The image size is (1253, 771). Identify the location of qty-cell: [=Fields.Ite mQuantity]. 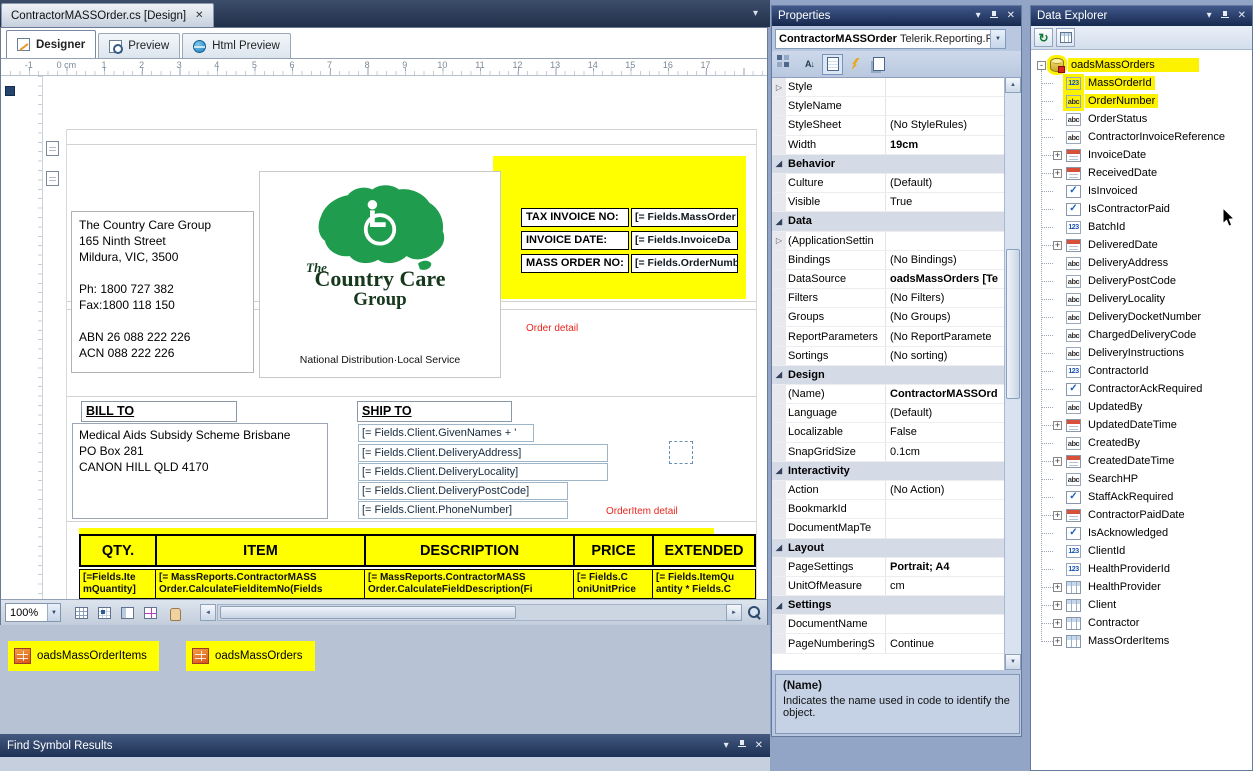
(117, 584).